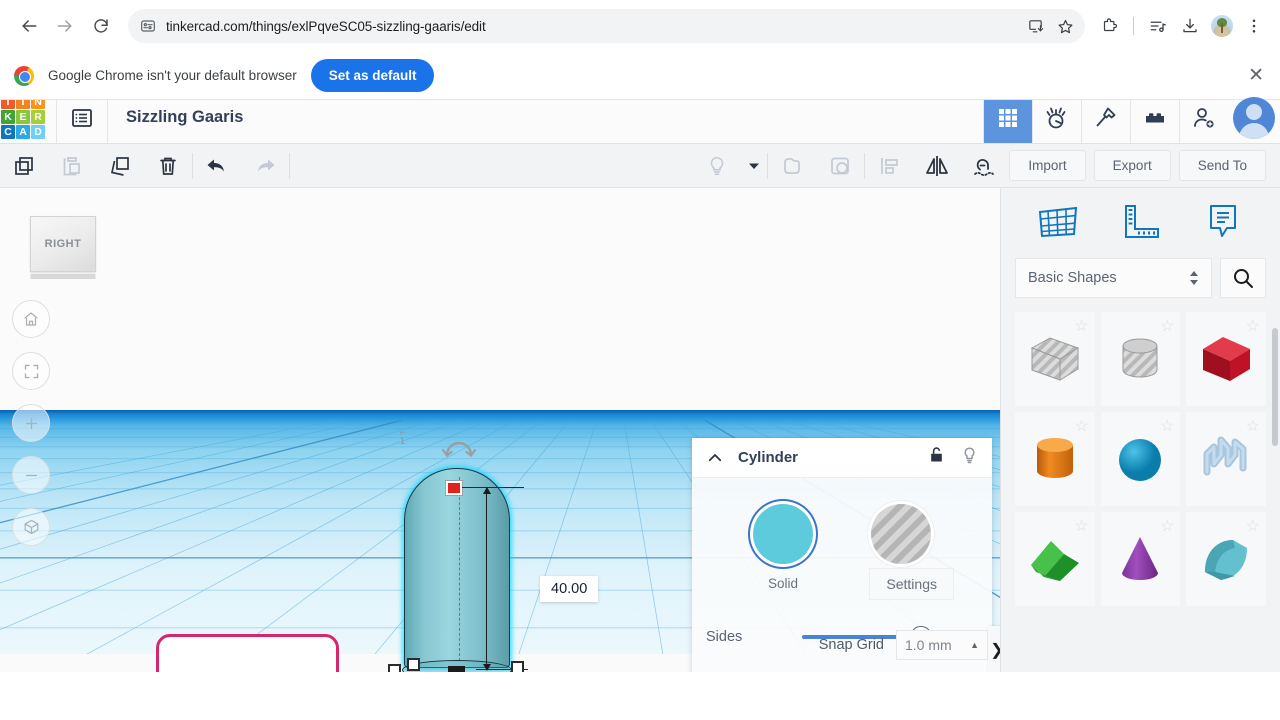  What do you see at coordinates (457, 568) in the screenshot?
I see `cylinder-body` at bounding box center [457, 568].